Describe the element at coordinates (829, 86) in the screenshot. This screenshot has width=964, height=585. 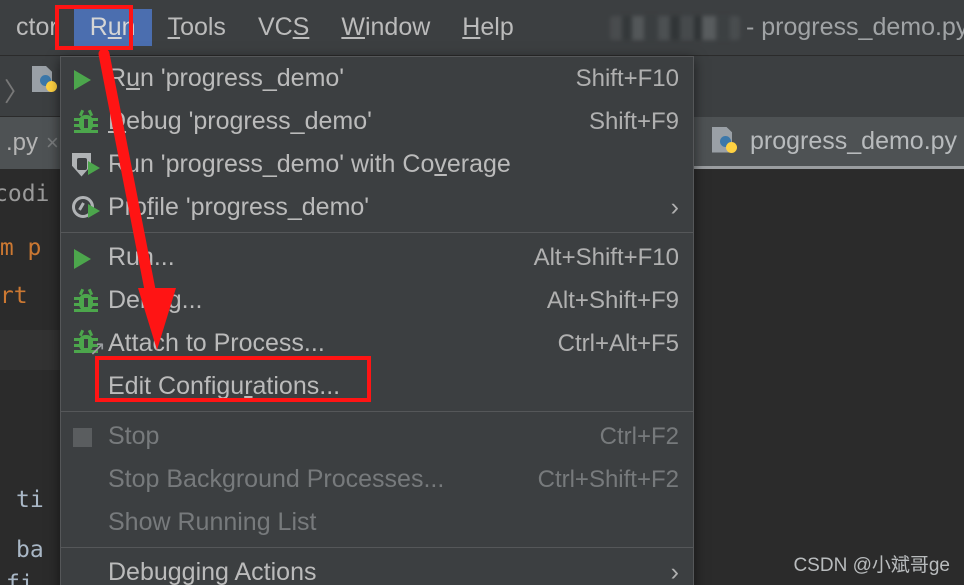
I see `right-toolbar-area` at that location.